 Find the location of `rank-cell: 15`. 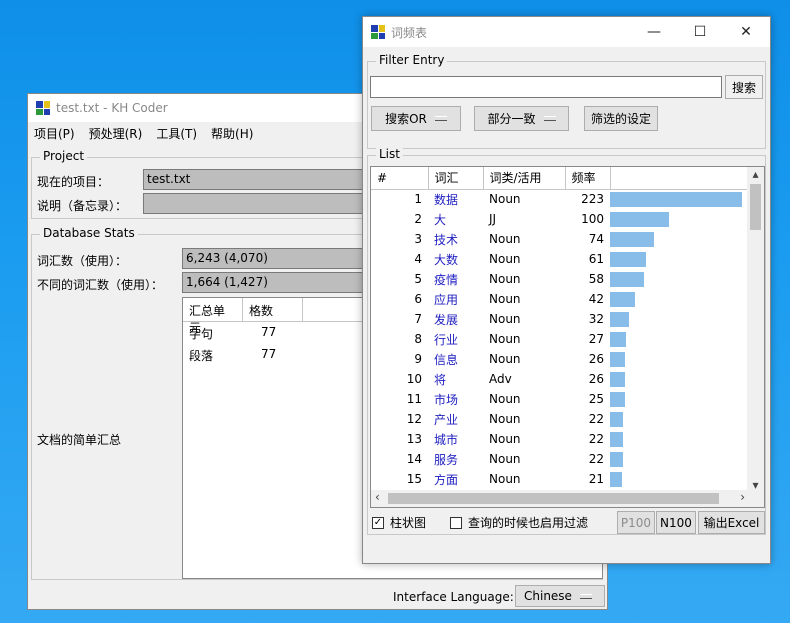

rank-cell: 15 is located at coordinates (414, 479).